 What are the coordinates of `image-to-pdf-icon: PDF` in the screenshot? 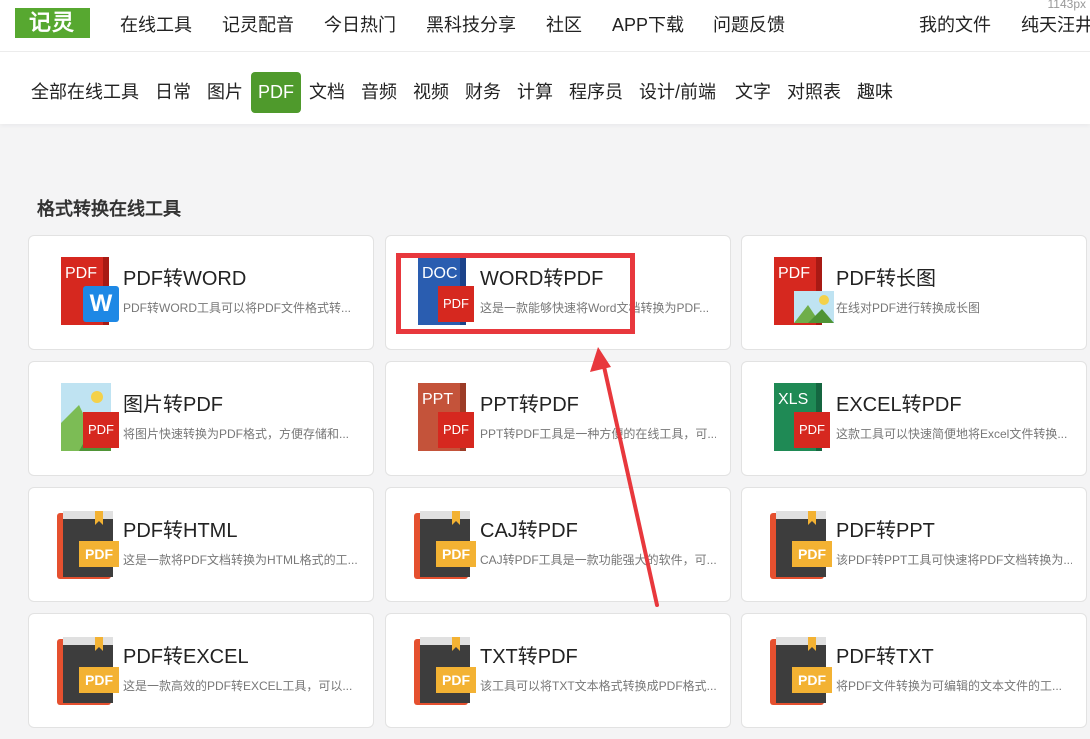 It's located at (90, 418).